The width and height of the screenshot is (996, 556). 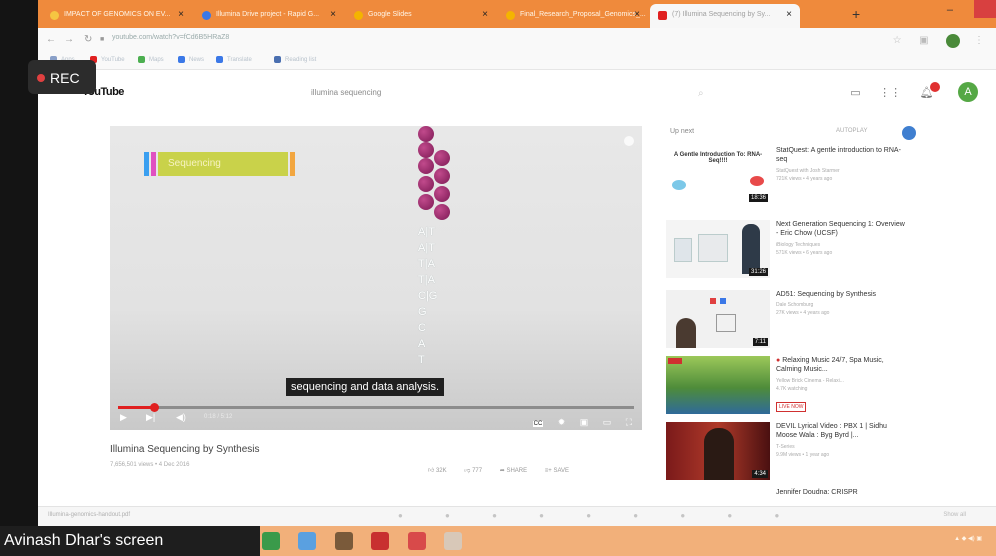 What do you see at coordinates (968, 538) in the screenshot?
I see `system-tray: ▲ ◆ ◀) ▣` at bounding box center [968, 538].